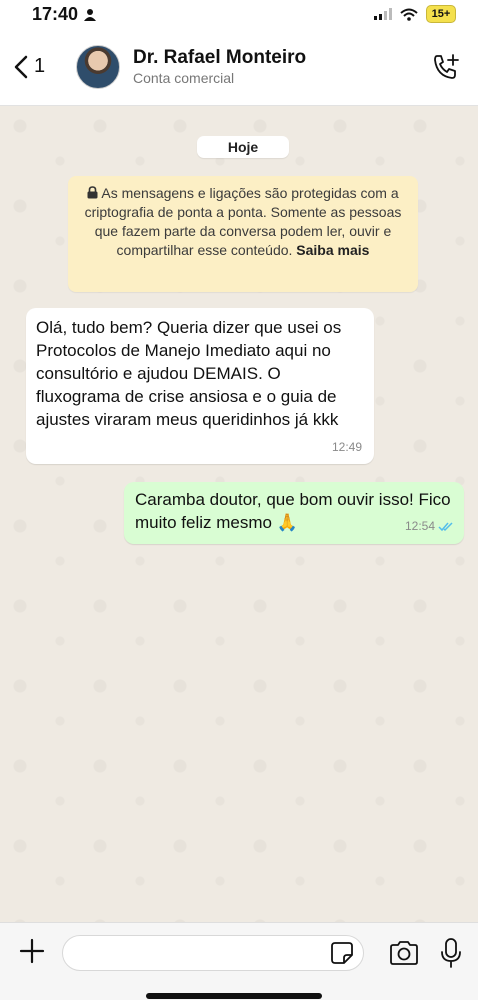 The width and height of the screenshot is (478, 1000). I want to click on back-chevron-icon, so click(21, 66).